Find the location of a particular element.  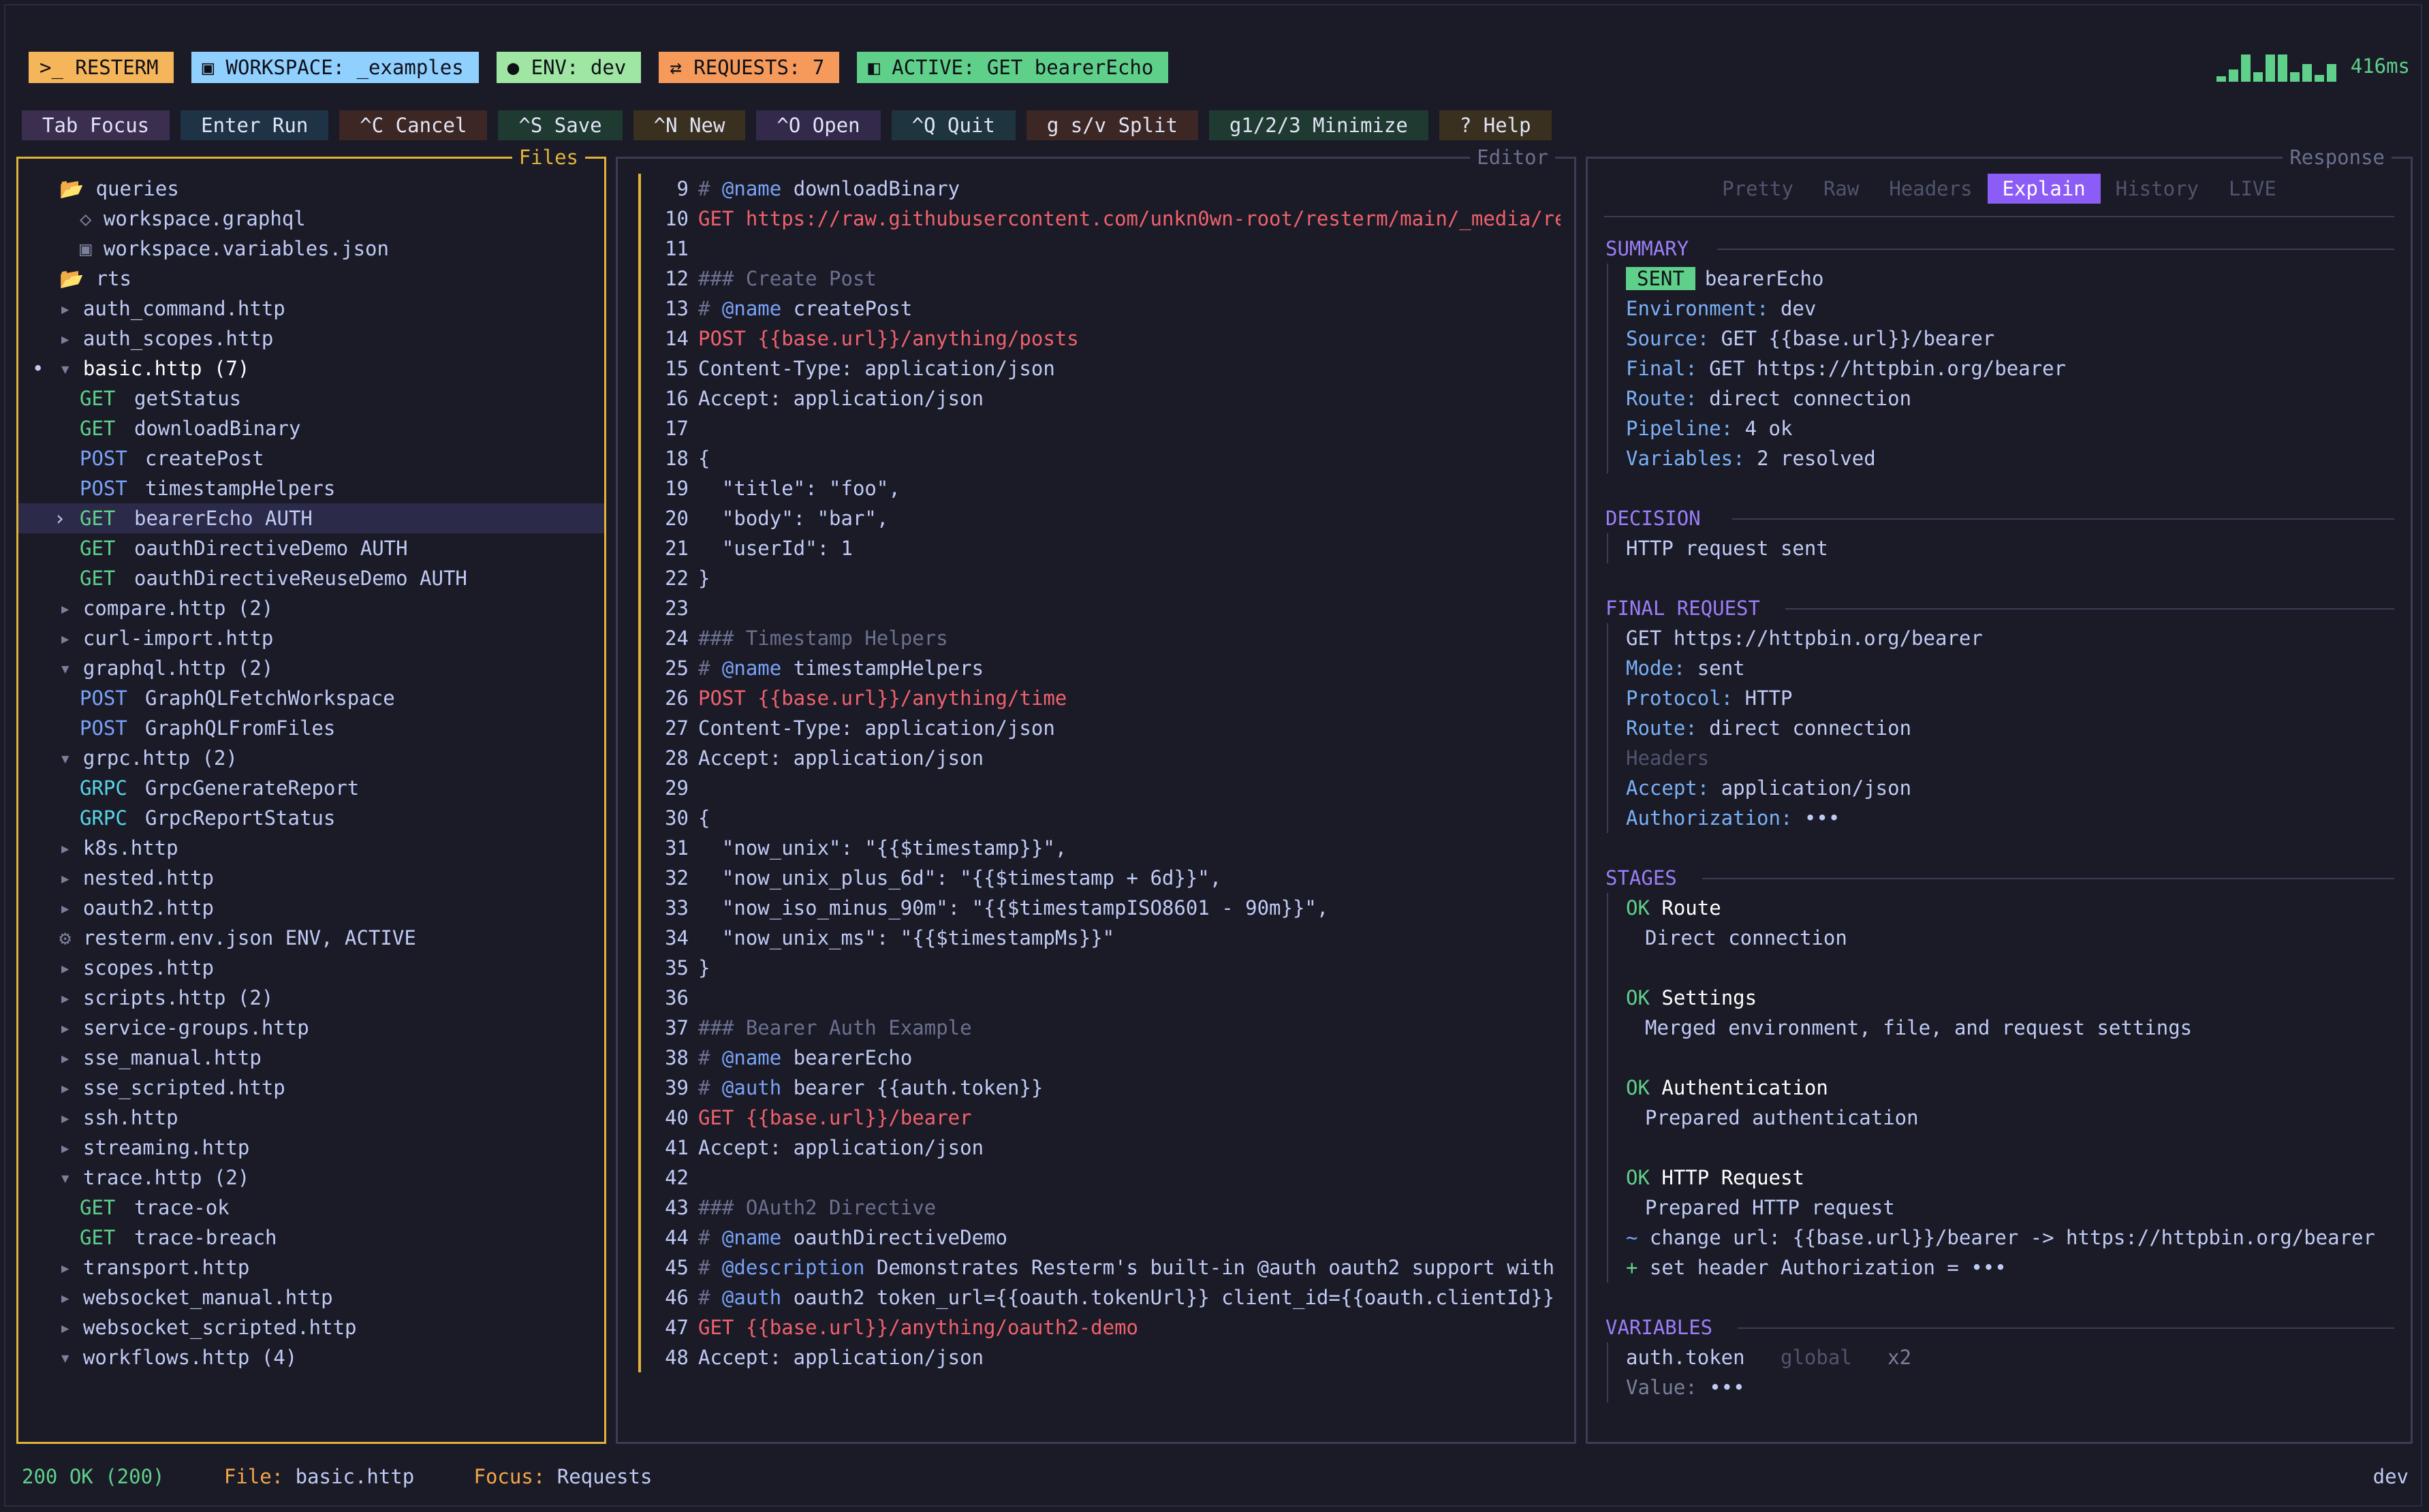

file-tree-item: ▾ trace.http (2) is located at coordinates (311, 1178).